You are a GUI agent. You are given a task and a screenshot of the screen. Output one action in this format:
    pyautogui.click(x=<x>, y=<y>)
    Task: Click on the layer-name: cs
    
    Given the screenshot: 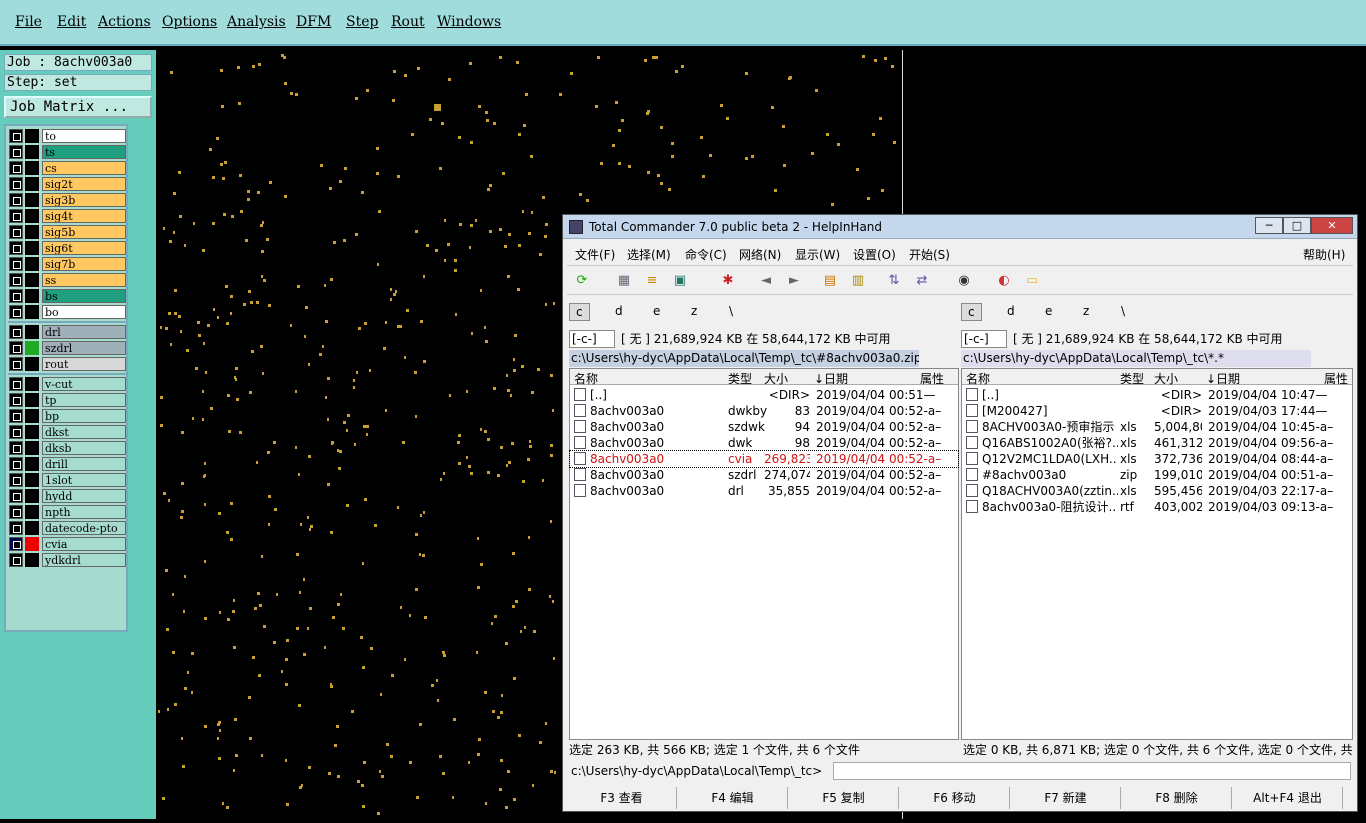 What is the action you would take?
    pyautogui.click(x=84, y=168)
    